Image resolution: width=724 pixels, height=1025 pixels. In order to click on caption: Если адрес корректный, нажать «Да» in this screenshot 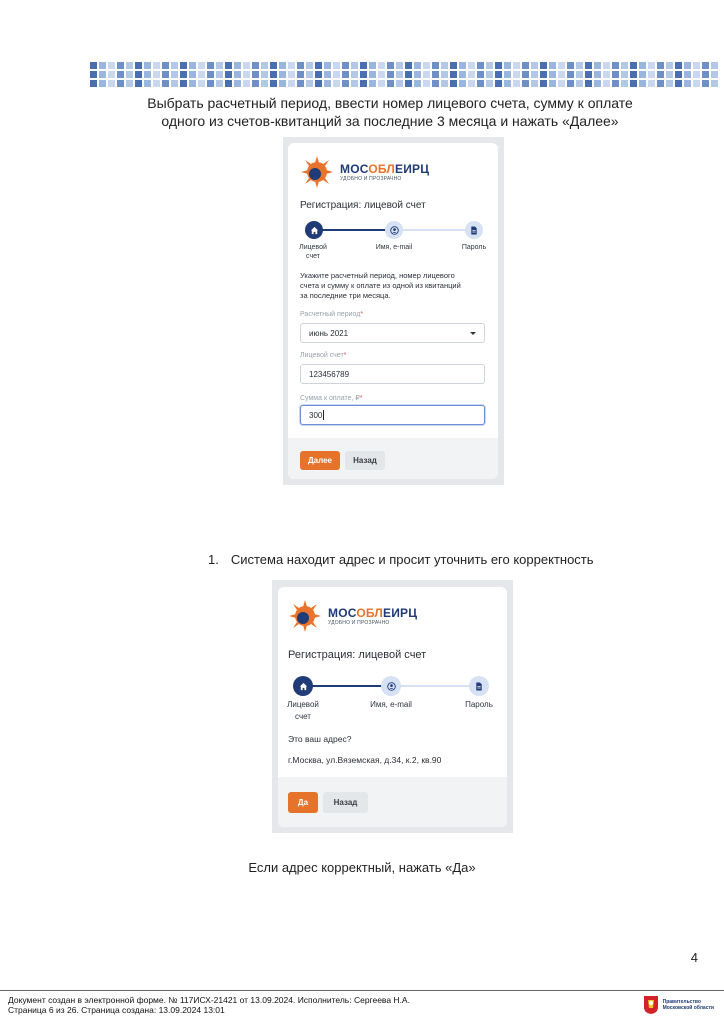, I will do `click(362, 867)`.